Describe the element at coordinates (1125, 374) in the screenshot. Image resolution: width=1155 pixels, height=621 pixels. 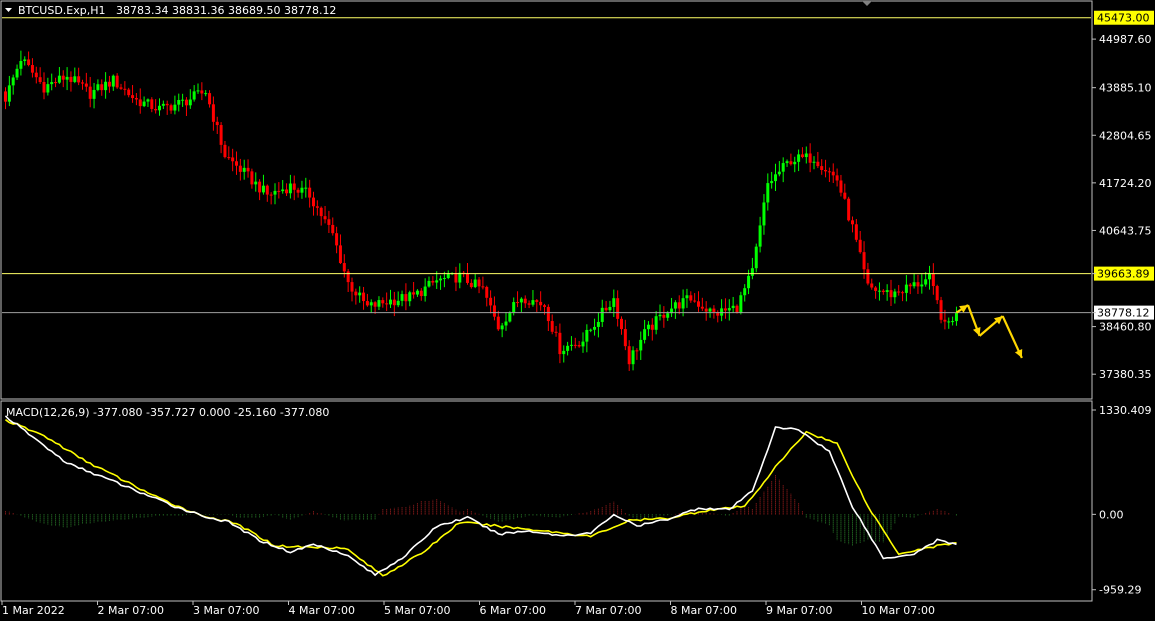
I see `price-tick-label: 37380.35` at that location.